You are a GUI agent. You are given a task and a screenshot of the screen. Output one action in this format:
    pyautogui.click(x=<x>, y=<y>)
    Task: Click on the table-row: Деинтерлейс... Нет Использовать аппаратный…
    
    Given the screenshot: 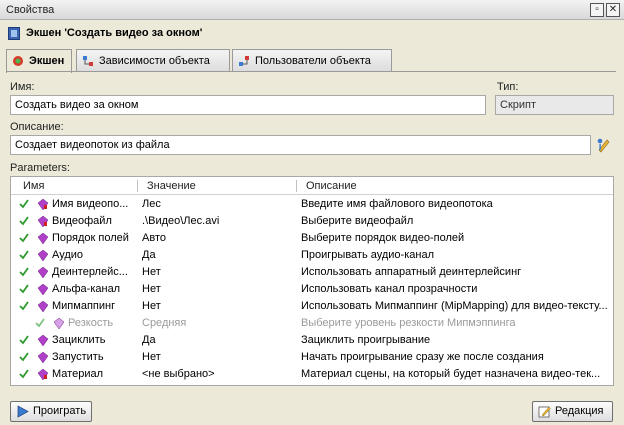 What is the action you would take?
    pyautogui.click(x=312, y=272)
    